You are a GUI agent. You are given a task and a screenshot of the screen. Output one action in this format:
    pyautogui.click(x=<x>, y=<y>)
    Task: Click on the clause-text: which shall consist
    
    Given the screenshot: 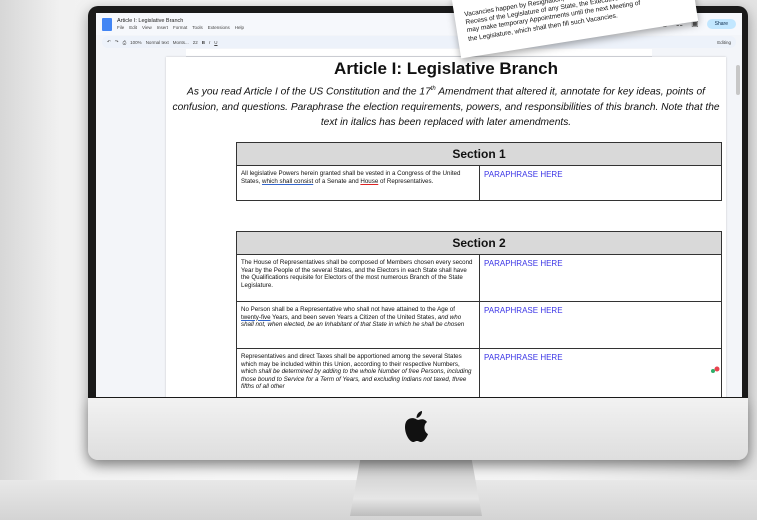 What is the action you would take?
    pyautogui.click(x=287, y=181)
    